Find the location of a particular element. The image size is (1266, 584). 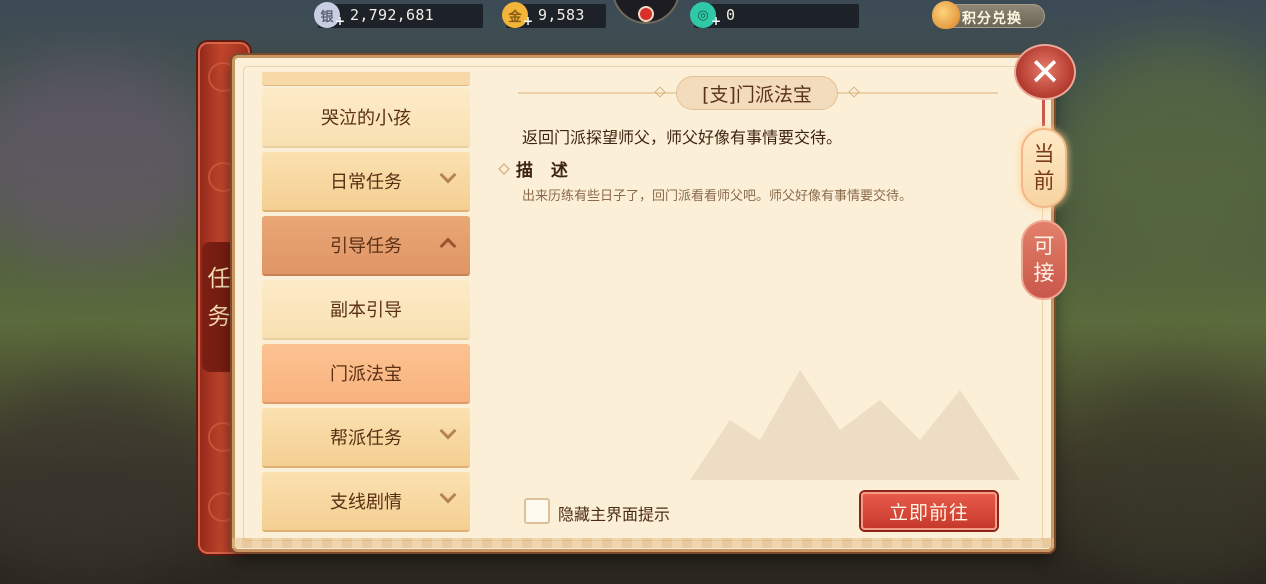

quest-title-text: [支]门派法宝 is located at coordinates (757, 94).